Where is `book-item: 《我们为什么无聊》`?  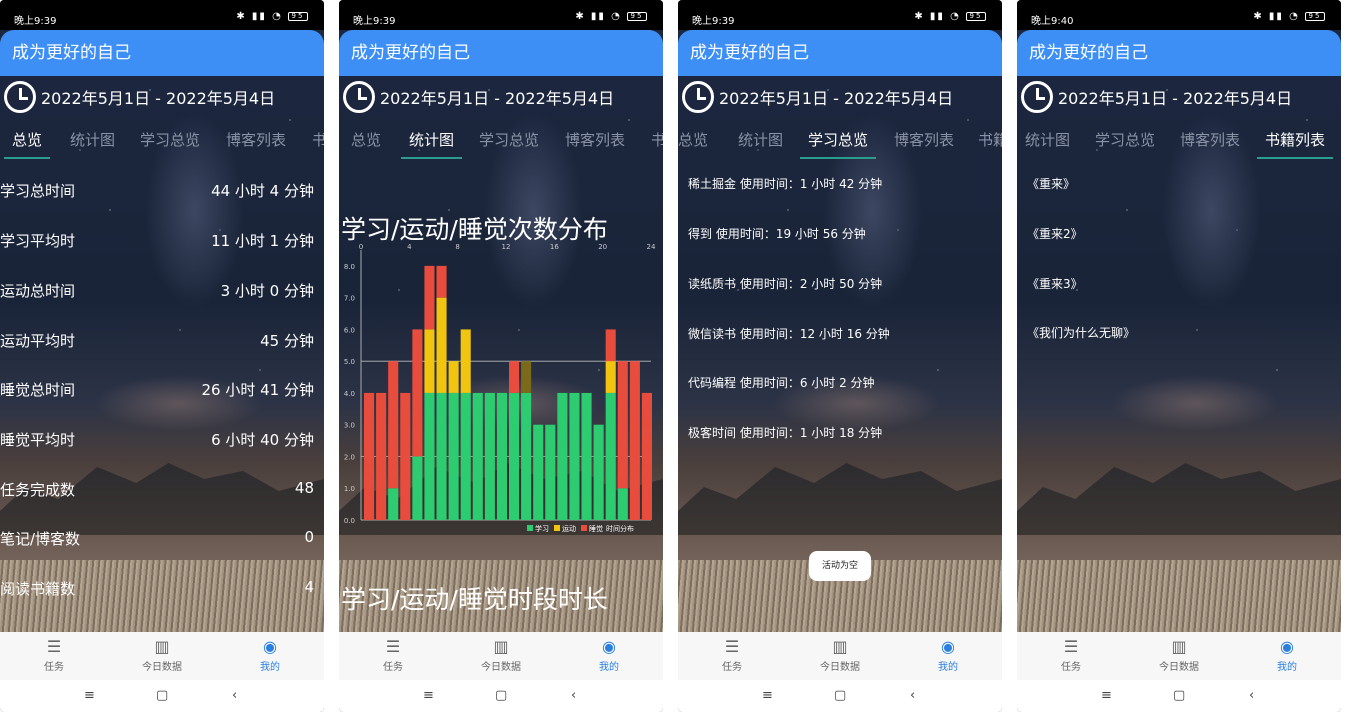
book-item: 《我们为什么无聊》 is located at coordinates (1081, 332).